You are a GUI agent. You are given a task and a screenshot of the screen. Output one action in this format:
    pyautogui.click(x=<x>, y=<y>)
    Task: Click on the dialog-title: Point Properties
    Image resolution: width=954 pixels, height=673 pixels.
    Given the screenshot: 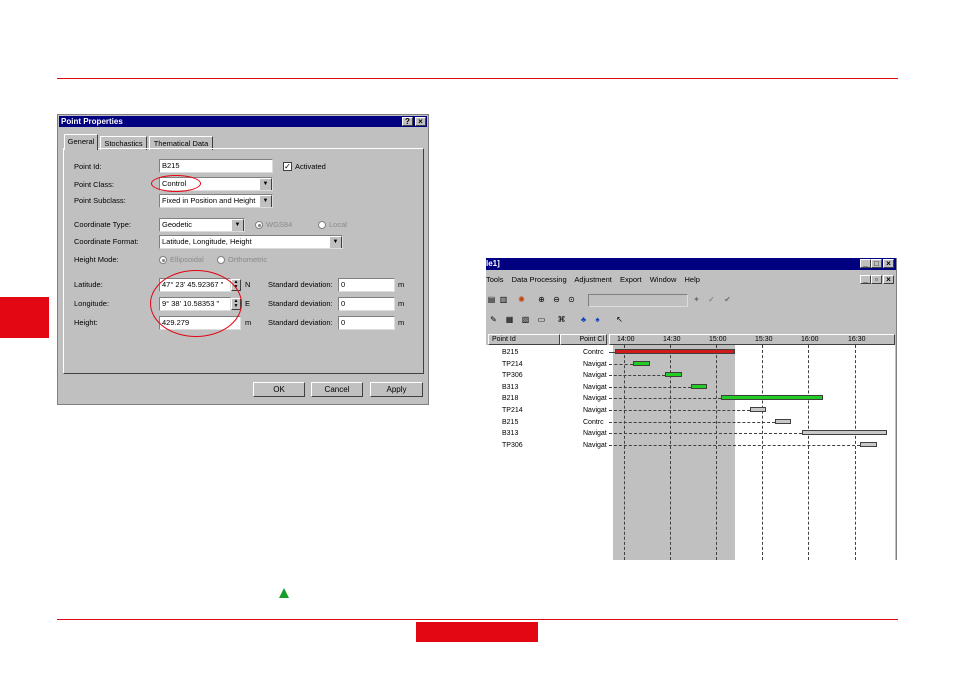 What is the action you would take?
    pyautogui.click(x=92, y=121)
    